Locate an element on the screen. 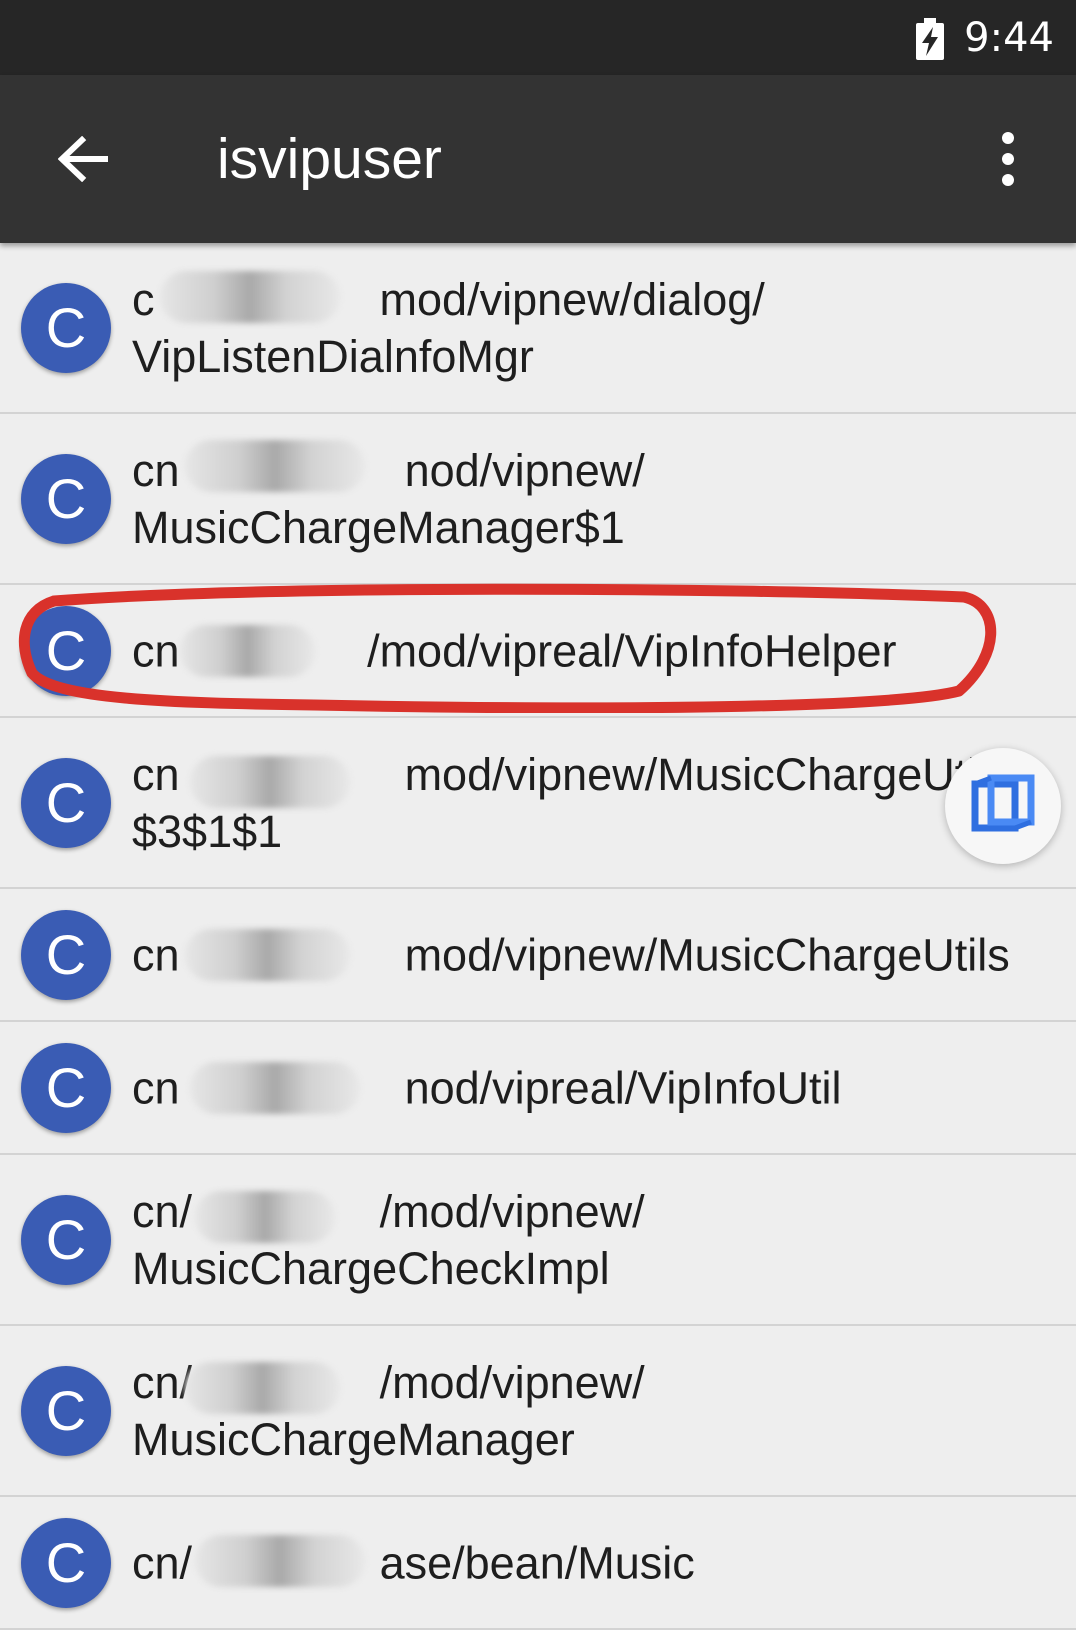 This screenshot has width=1076, height=1630. overflow-menu-button is located at coordinates (1008, 159).